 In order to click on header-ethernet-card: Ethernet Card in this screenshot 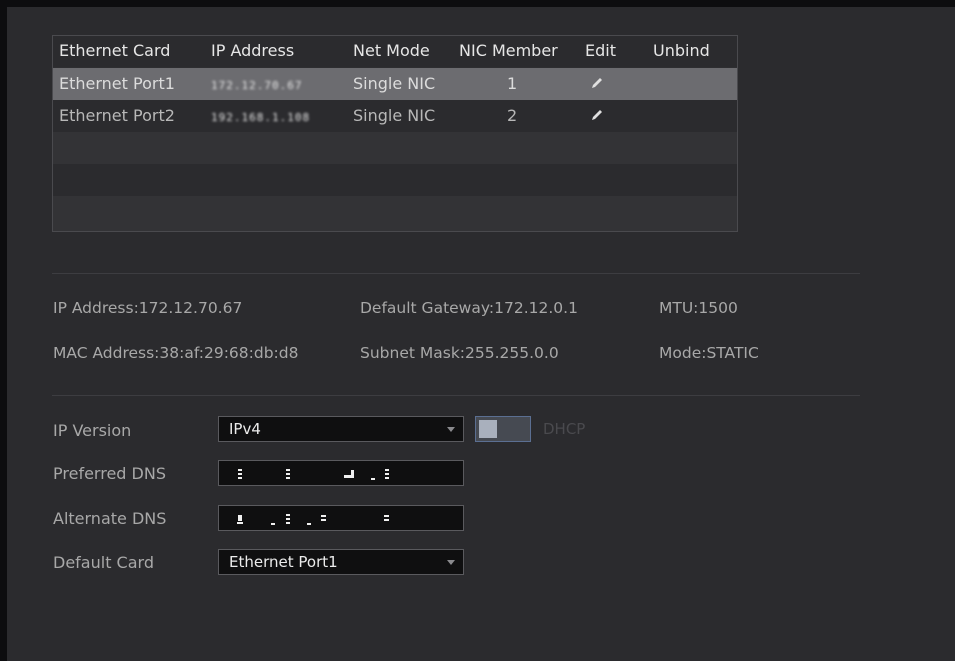, I will do `click(115, 50)`.